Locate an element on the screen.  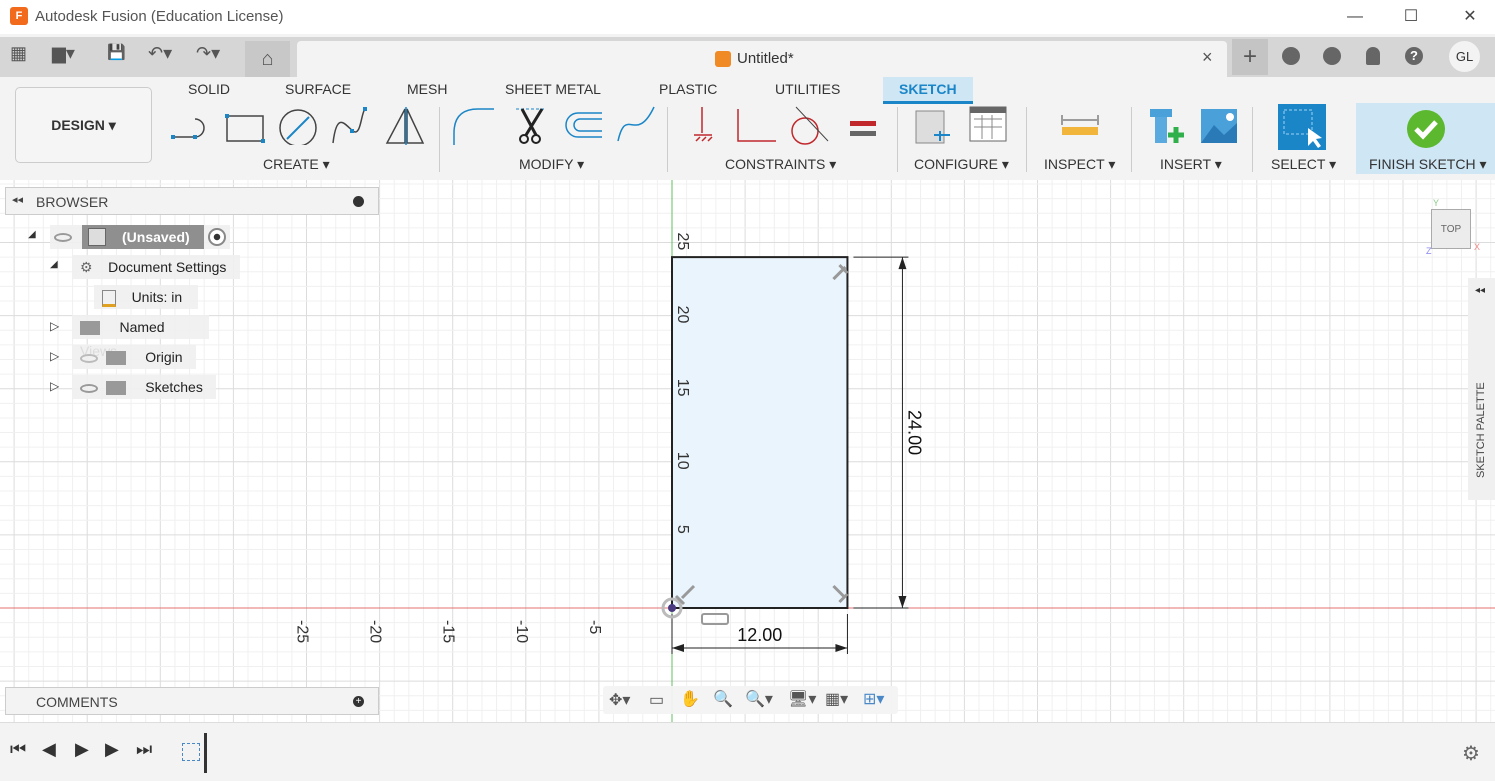
constraint-tools is located at coordinates (785, 125).